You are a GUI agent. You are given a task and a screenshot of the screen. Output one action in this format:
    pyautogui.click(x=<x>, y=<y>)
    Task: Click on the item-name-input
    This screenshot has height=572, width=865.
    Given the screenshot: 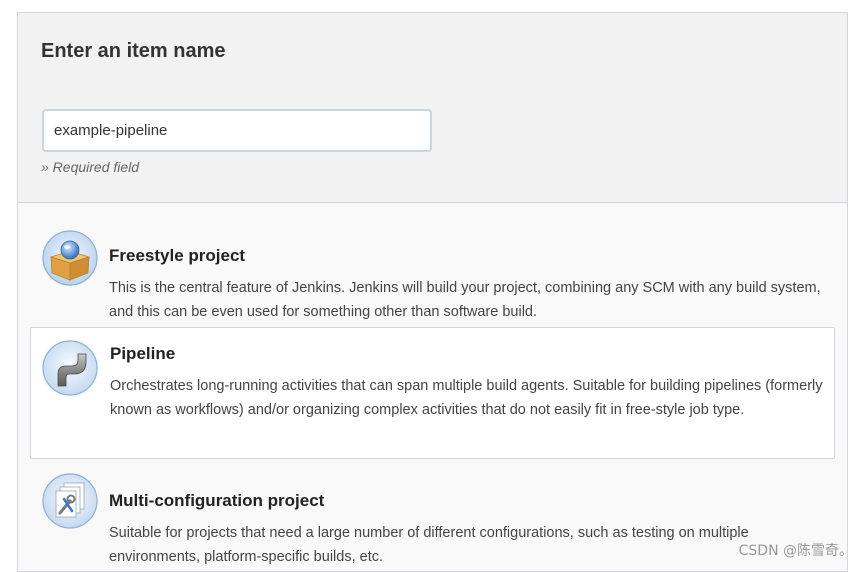 What is the action you would take?
    pyautogui.click(x=237, y=130)
    